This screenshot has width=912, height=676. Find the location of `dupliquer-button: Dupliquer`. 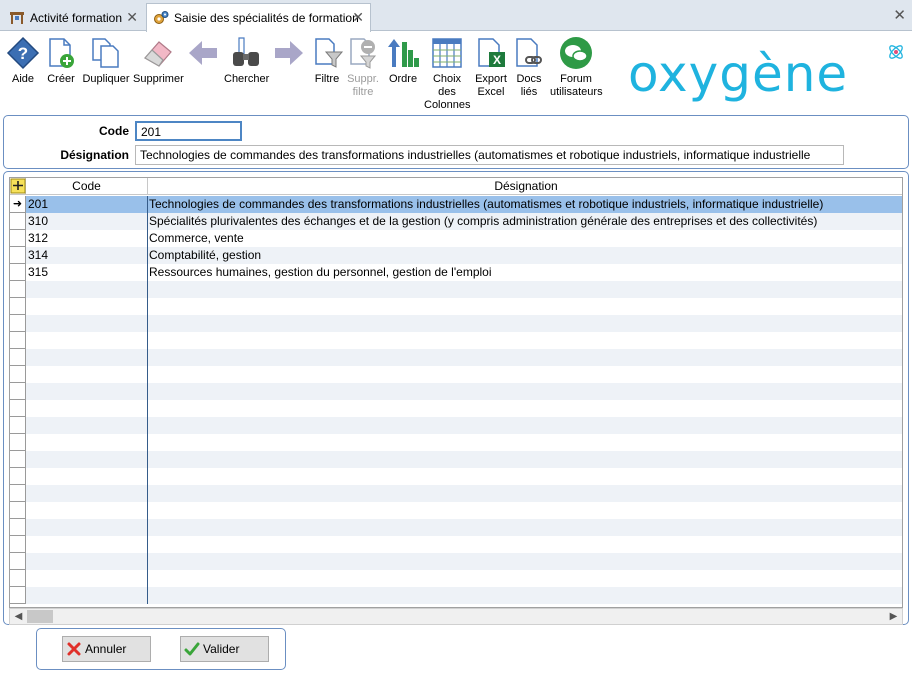

dupliquer-button: Dupliquer is located at coordinates (106, 61).